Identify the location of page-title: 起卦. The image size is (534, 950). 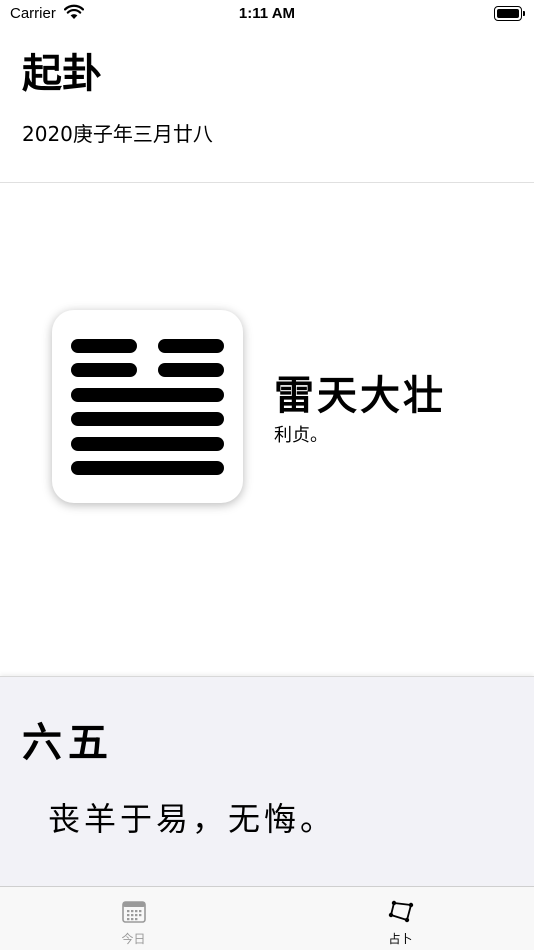
(62, 74).